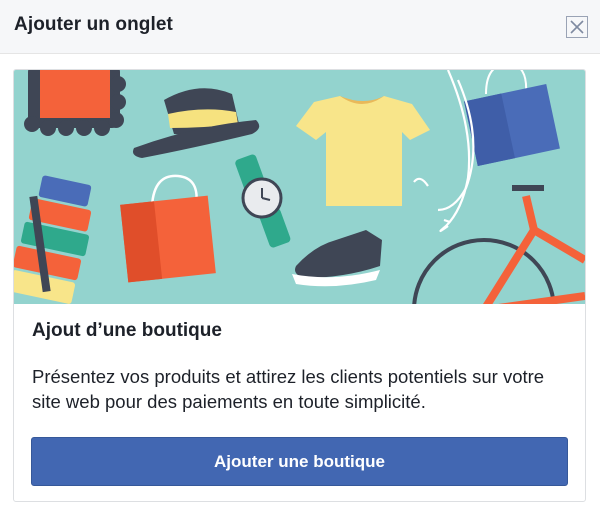 This screenshot has height=518, width=600. I want to click on add-shop-button: Ajouter une boutique, so click(299, 461).